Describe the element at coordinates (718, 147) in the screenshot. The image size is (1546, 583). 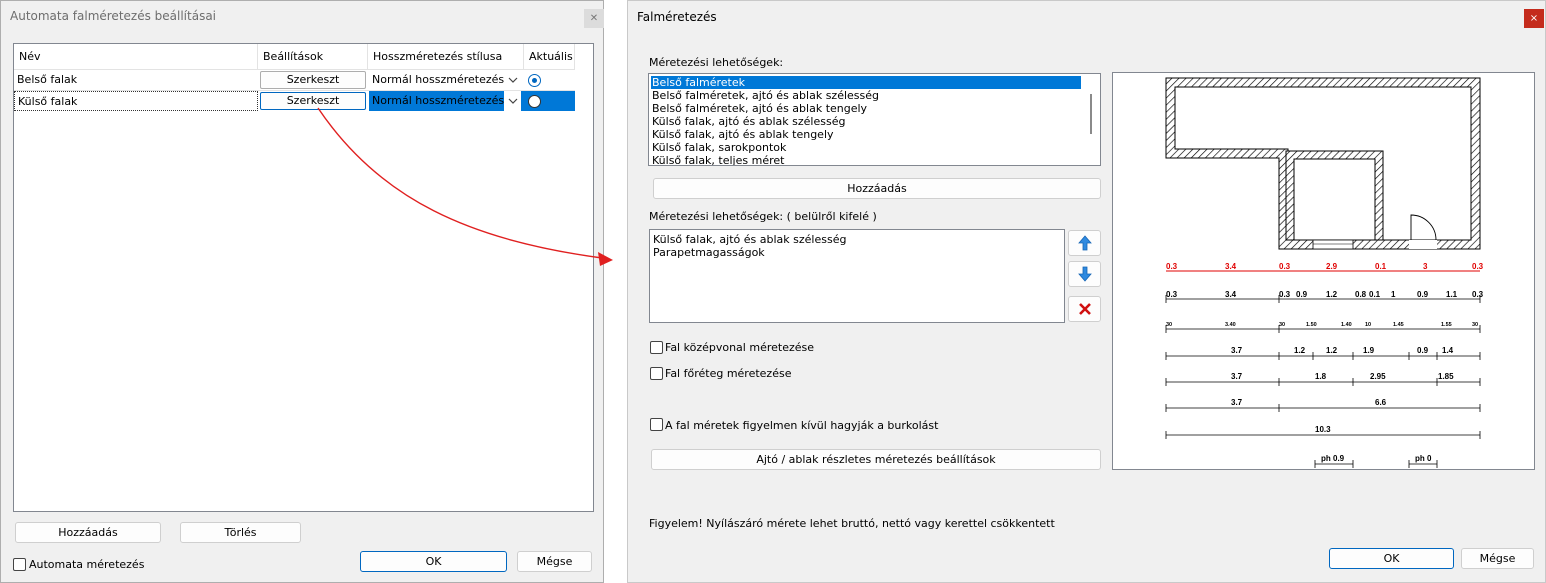
I see `list-item: Külső falak, sarokpontok` at that location.